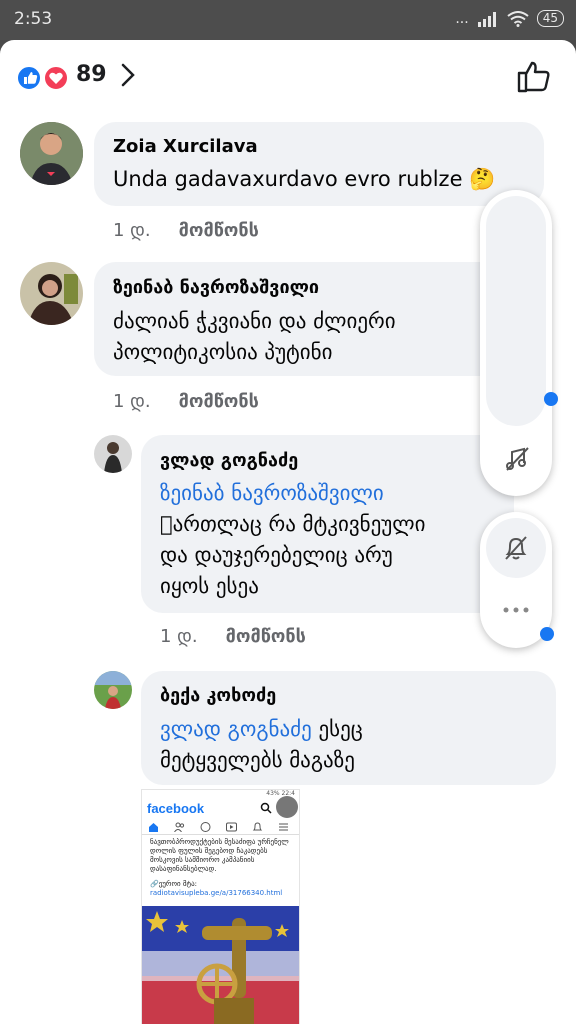  Describe the element at coordinates (218, 695) in the screenshot. I see `comment-author: ბექა კოხოძე` at that location.